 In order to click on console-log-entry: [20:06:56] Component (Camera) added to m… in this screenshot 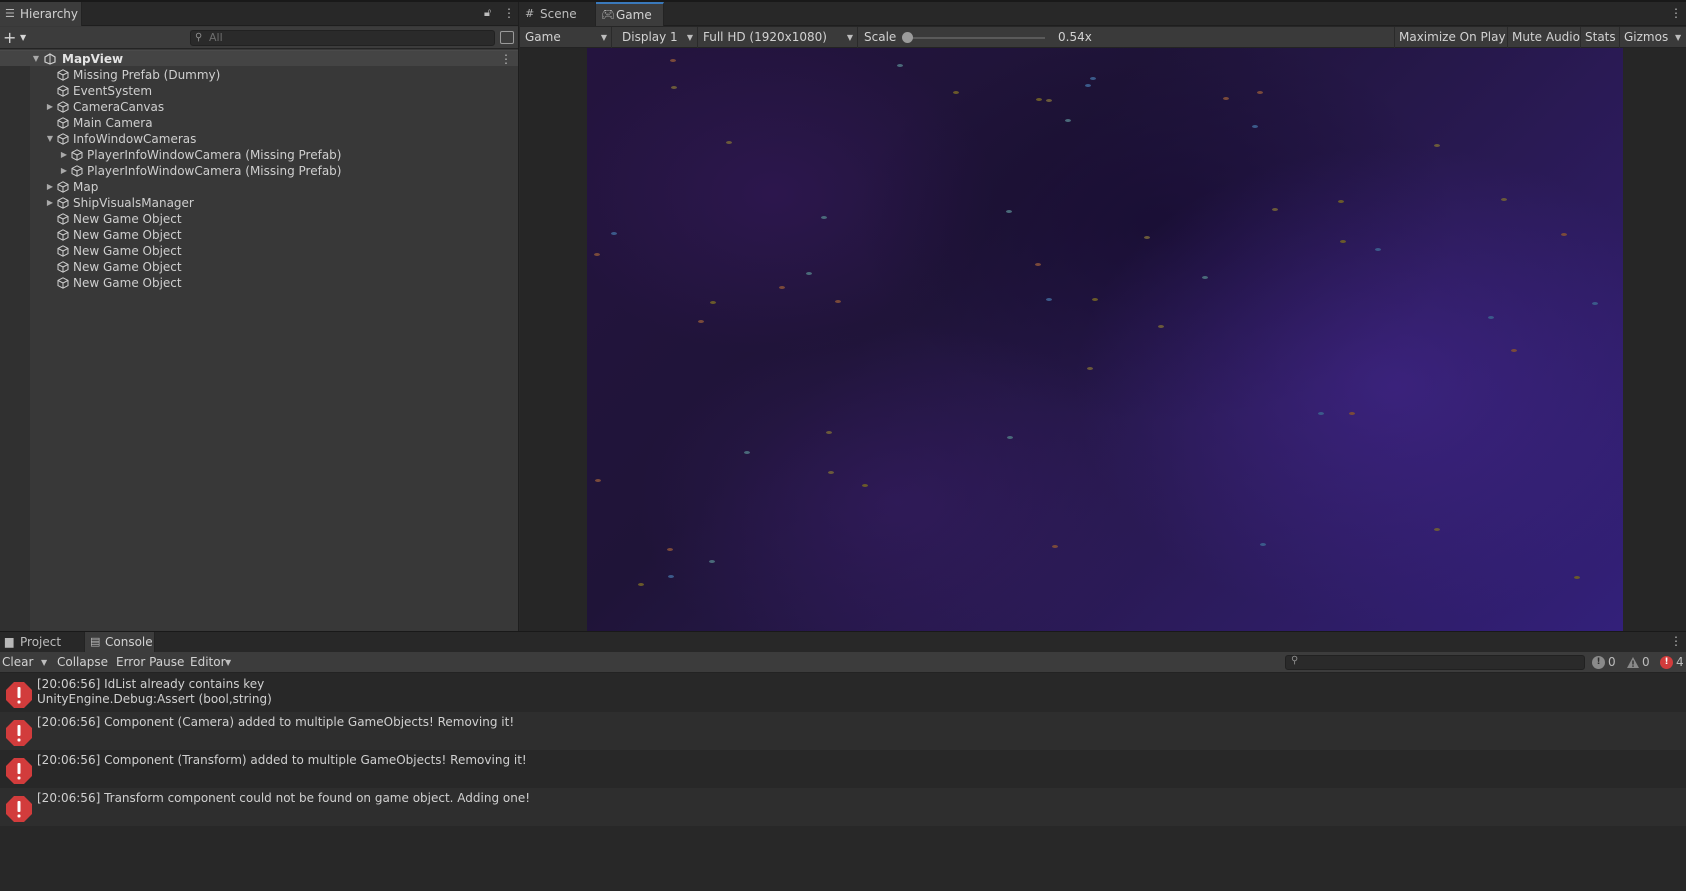, I will do `click(843, 731)`.